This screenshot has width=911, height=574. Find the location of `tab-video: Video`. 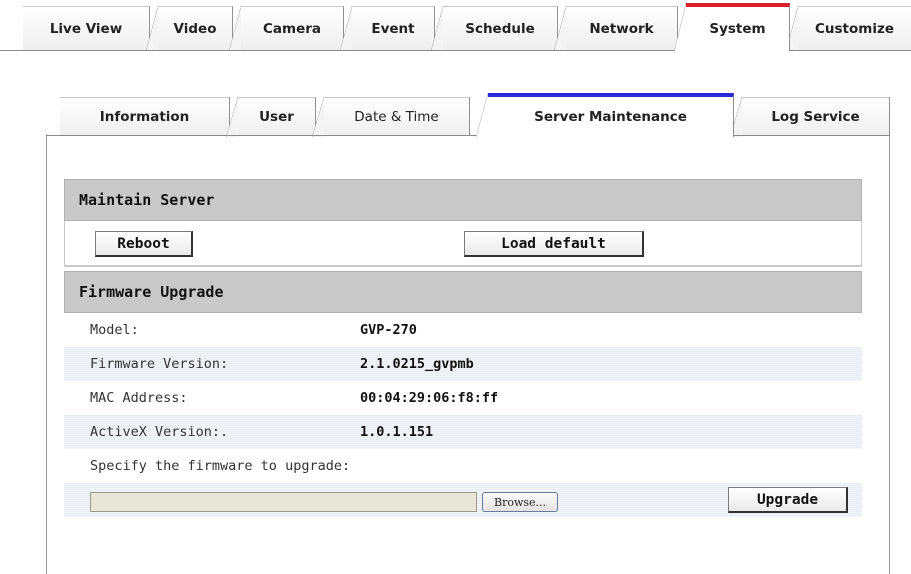

tab-video: Video is located at coordinates (189, 28).